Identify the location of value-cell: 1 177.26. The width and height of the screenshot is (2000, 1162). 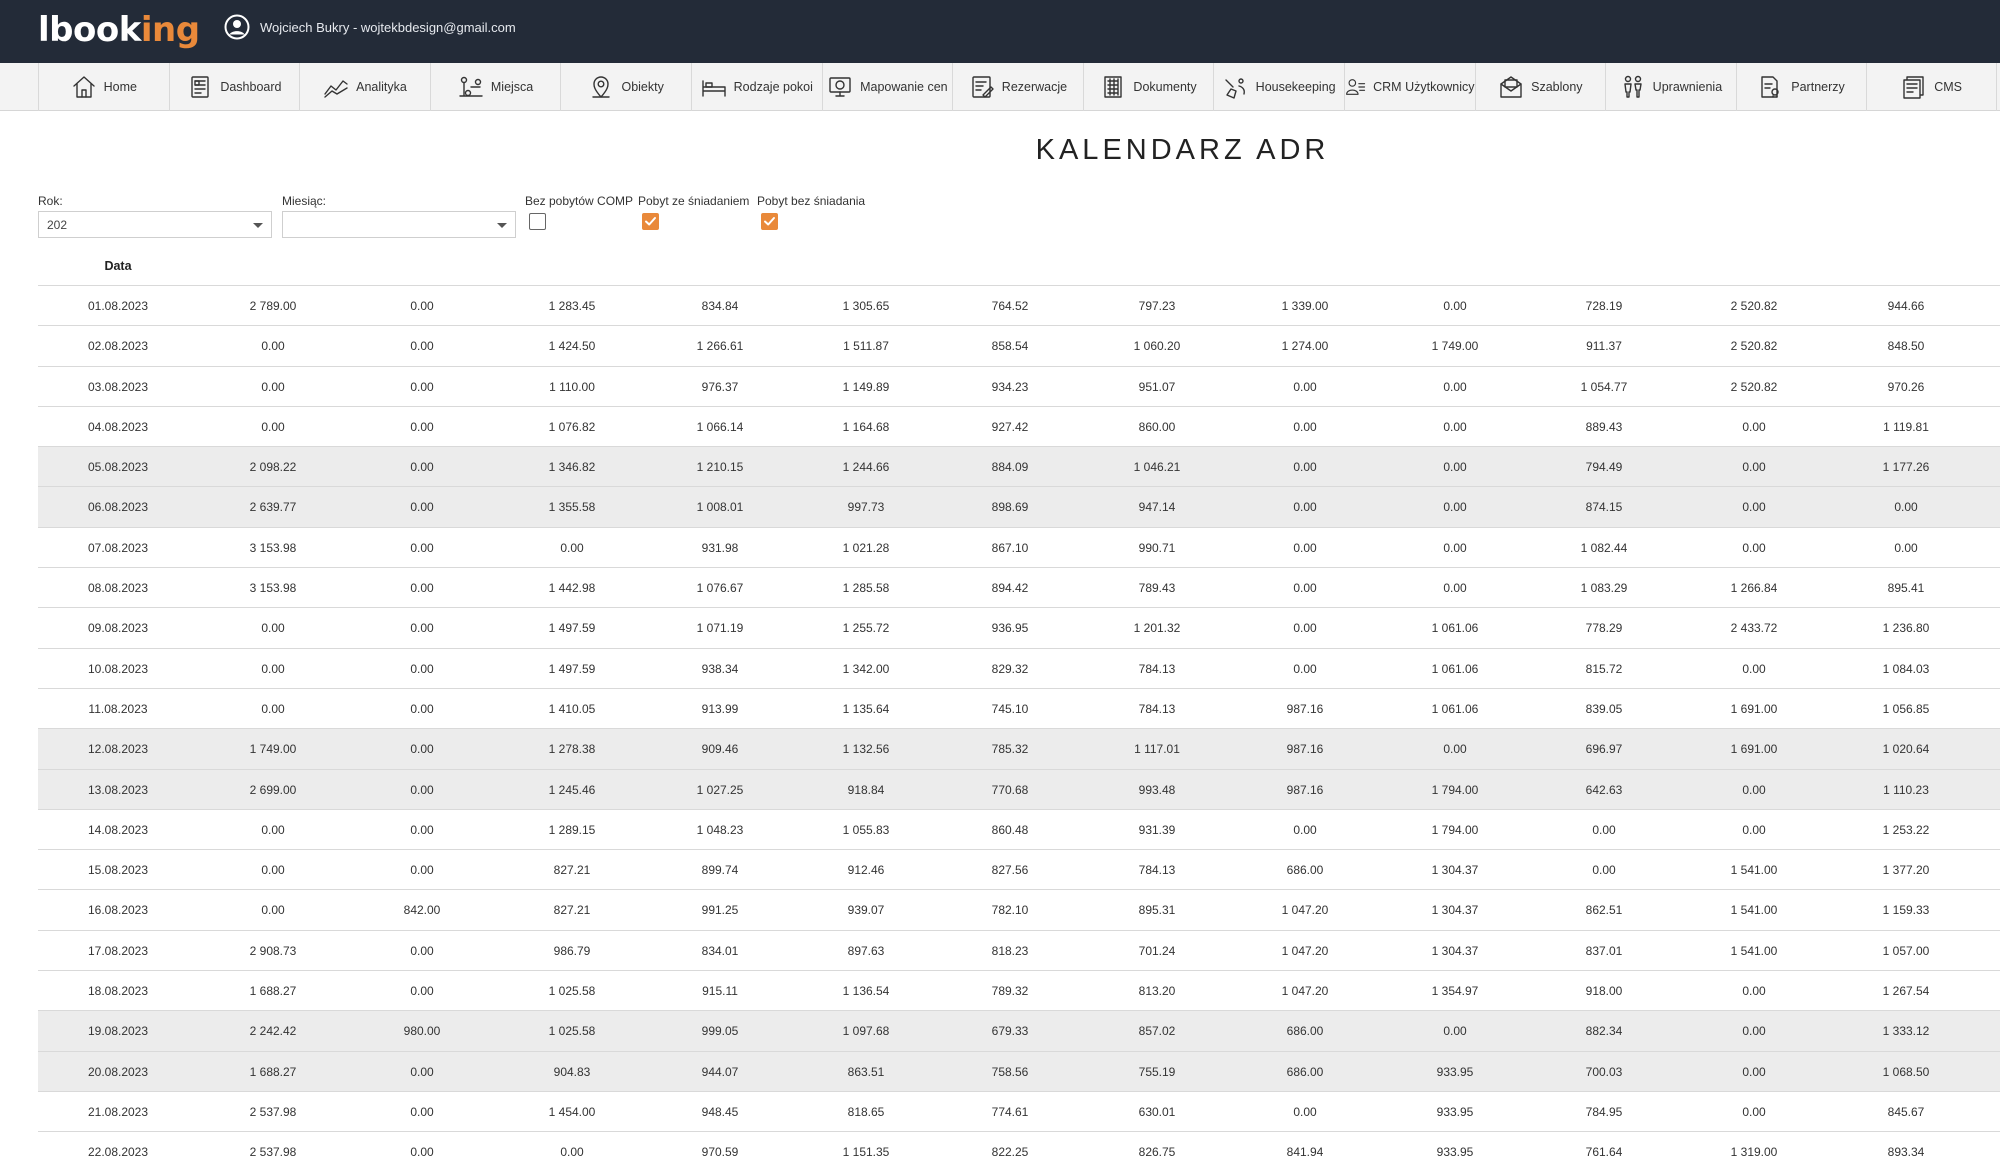
(1906, 467).